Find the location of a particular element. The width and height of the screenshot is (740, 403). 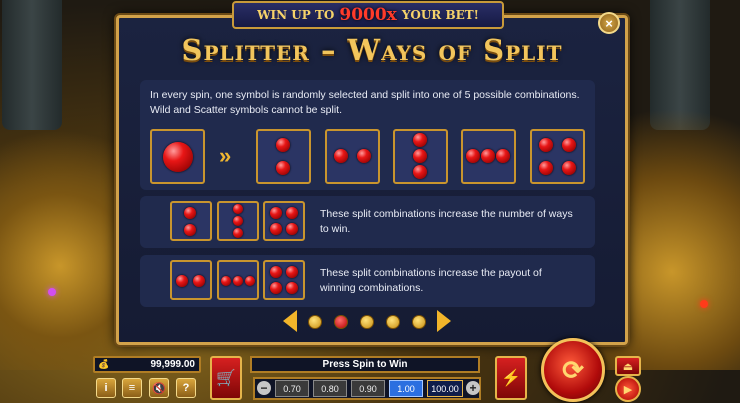

spin-arrows-icon: ⟳ is located at coordinates (573, 369).